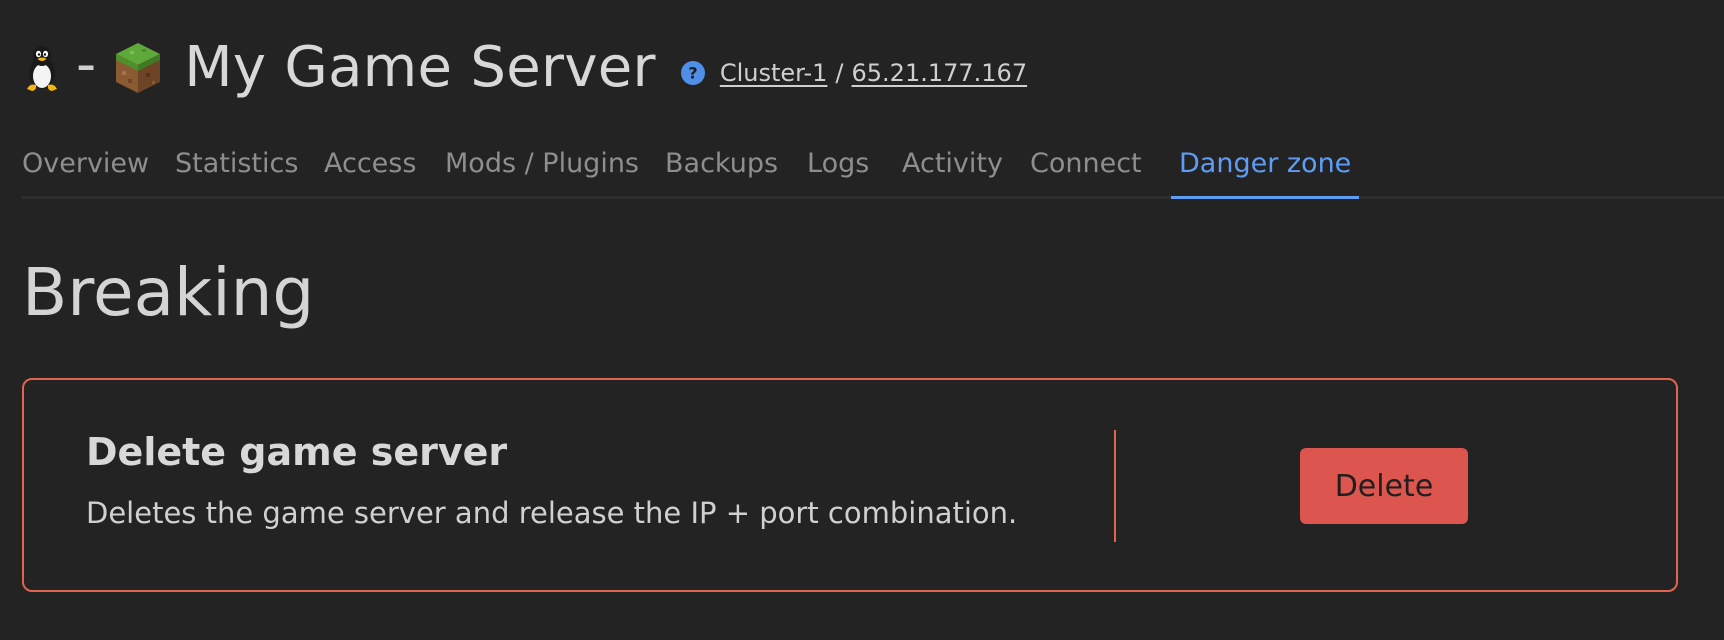 The height and width of the screenshot is (640, 1724). I want to click on ip-address-link: 65.21.177.167, so click(940, 73).